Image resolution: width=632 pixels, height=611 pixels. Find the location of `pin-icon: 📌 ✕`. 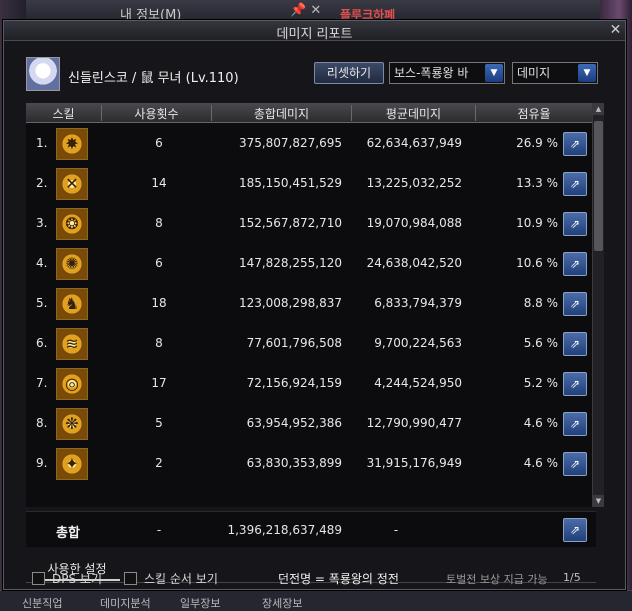

pin-icon: 📌 ✕ is located at coordinates (306, 10).